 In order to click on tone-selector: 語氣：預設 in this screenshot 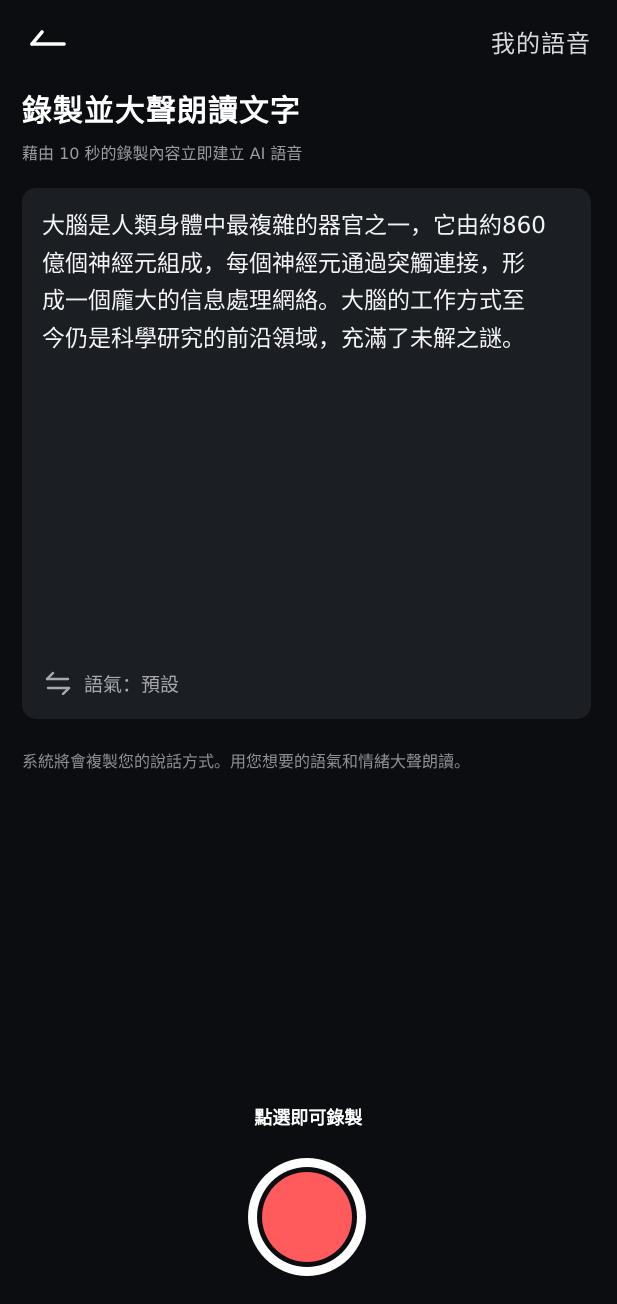, I will do `click(111, 683)`.